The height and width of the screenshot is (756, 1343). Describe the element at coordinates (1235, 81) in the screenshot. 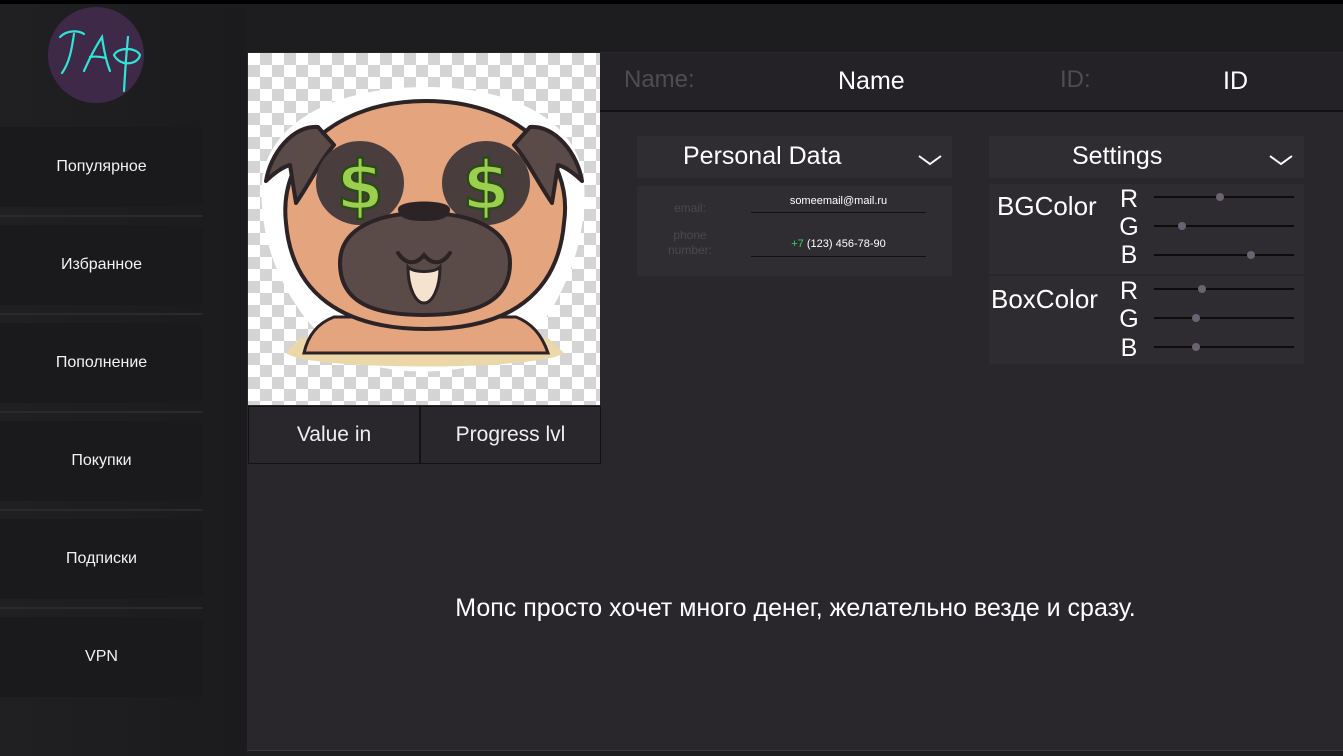

I see `id-value: ID` at that location.